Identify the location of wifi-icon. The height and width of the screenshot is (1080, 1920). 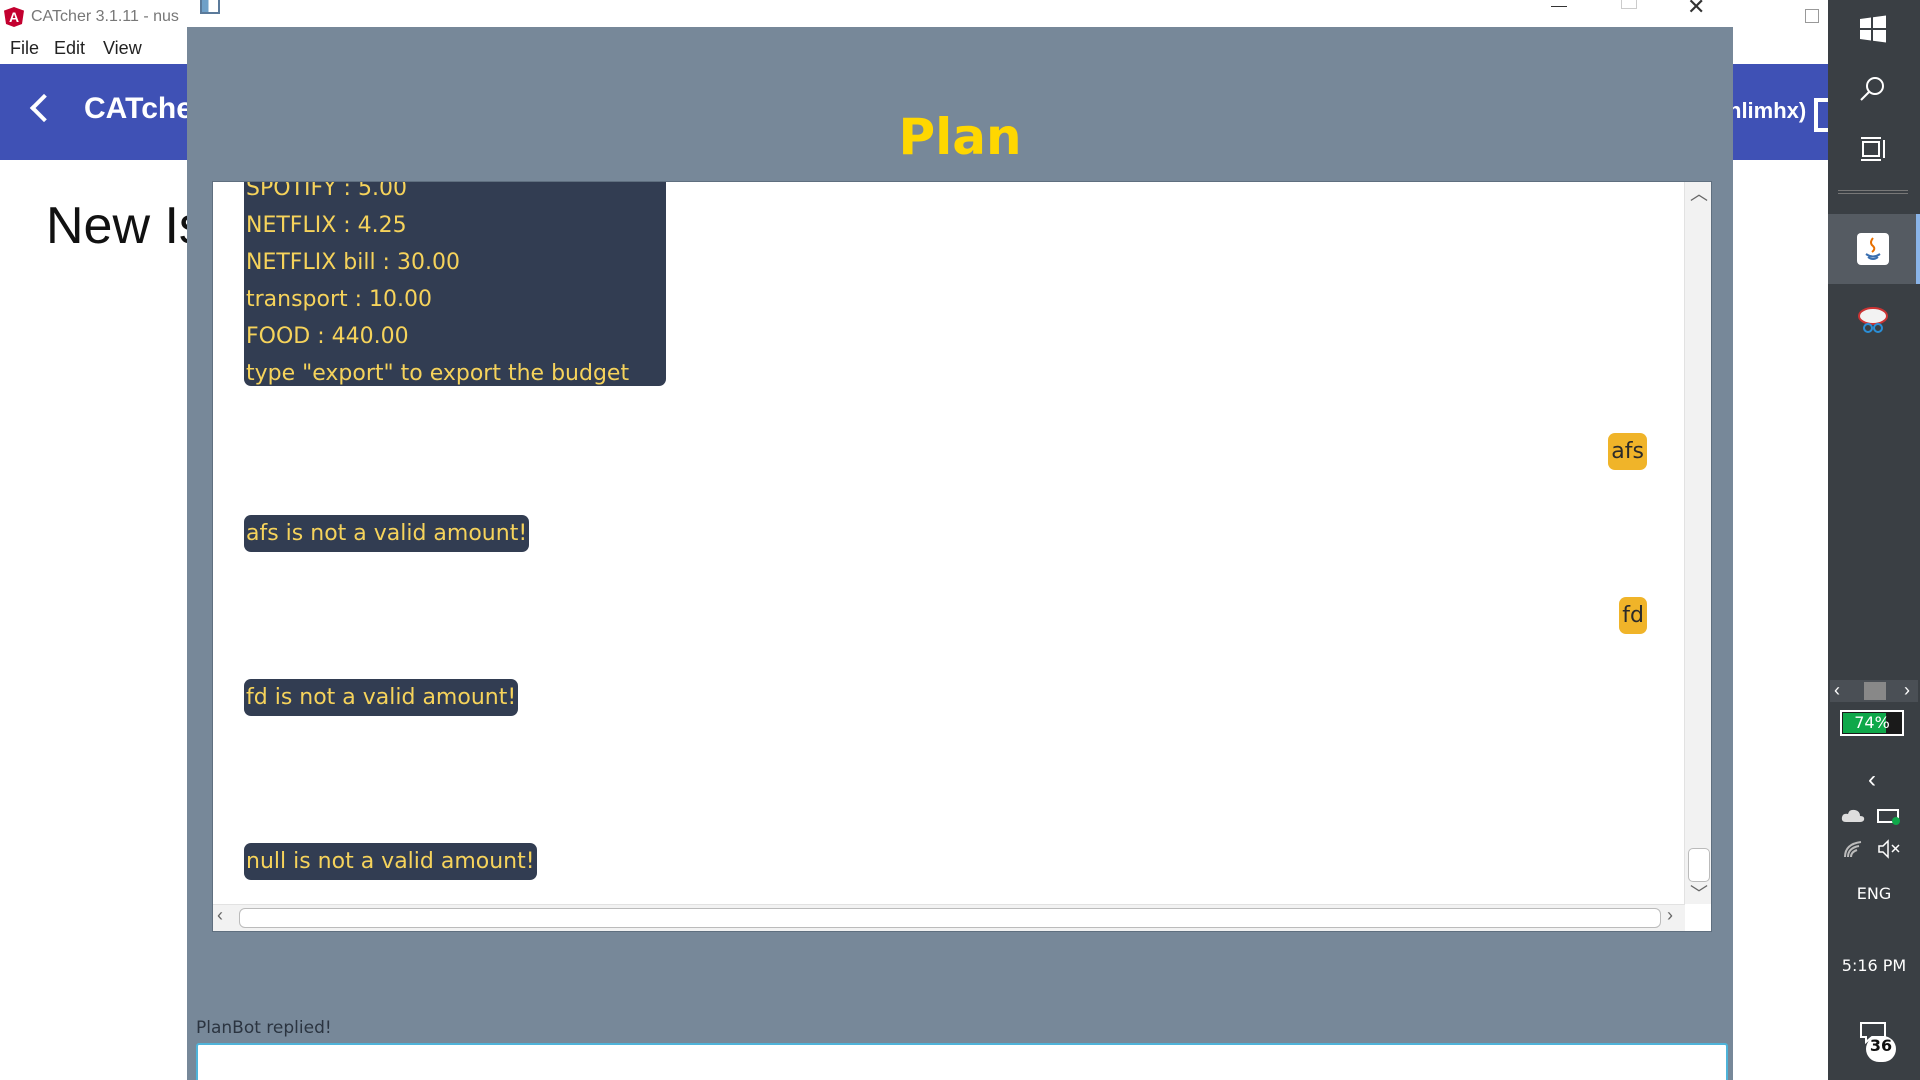
(1853, 849).